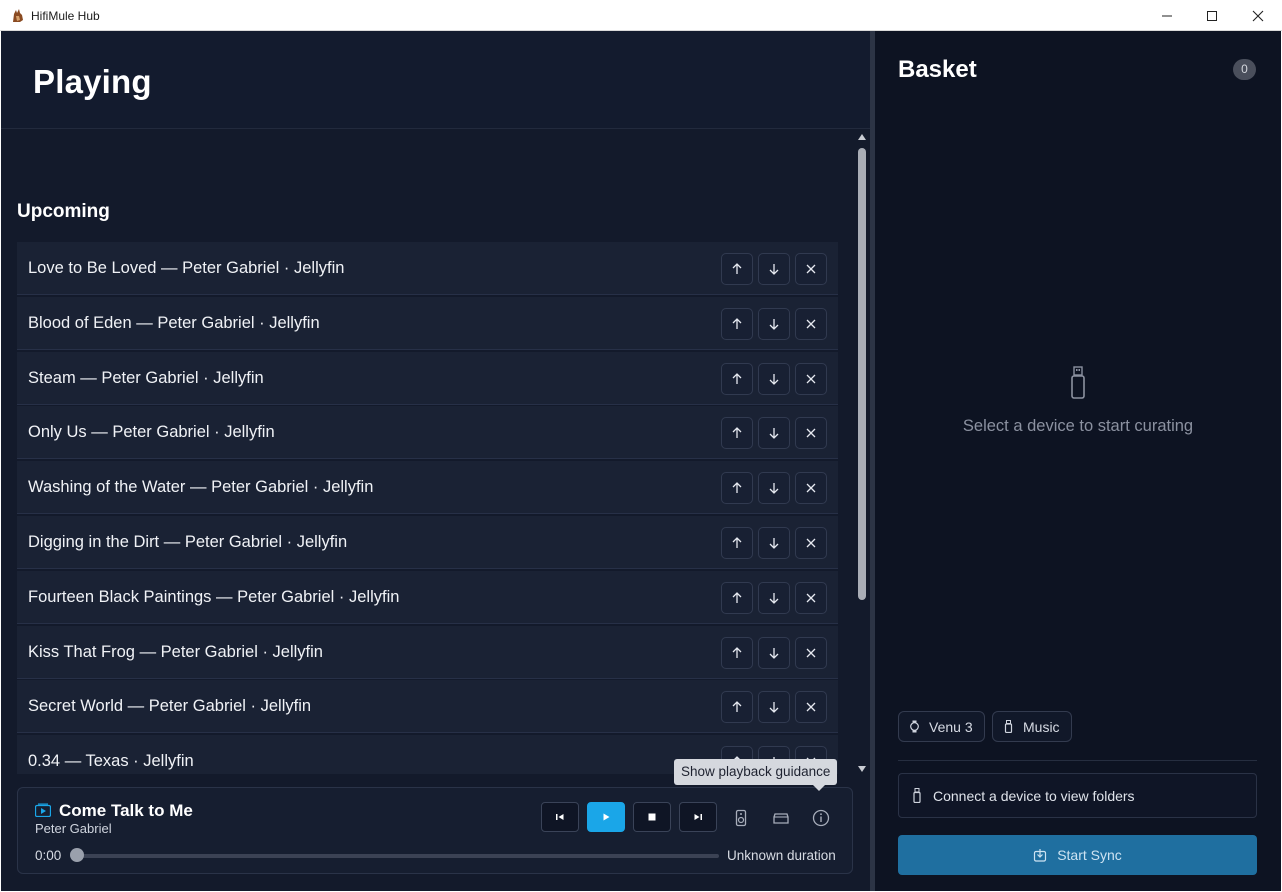 Image resolution: width=1282 pixels, height=892 pixels. Describe the element at coordinates (606, 817) in the screenshot. I see `play-button` at that location.